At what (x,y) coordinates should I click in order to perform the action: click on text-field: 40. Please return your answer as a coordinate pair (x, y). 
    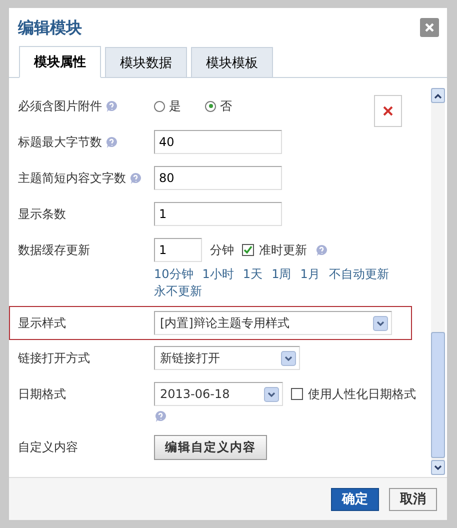
    Looking at the image, I should click on (218, 142).